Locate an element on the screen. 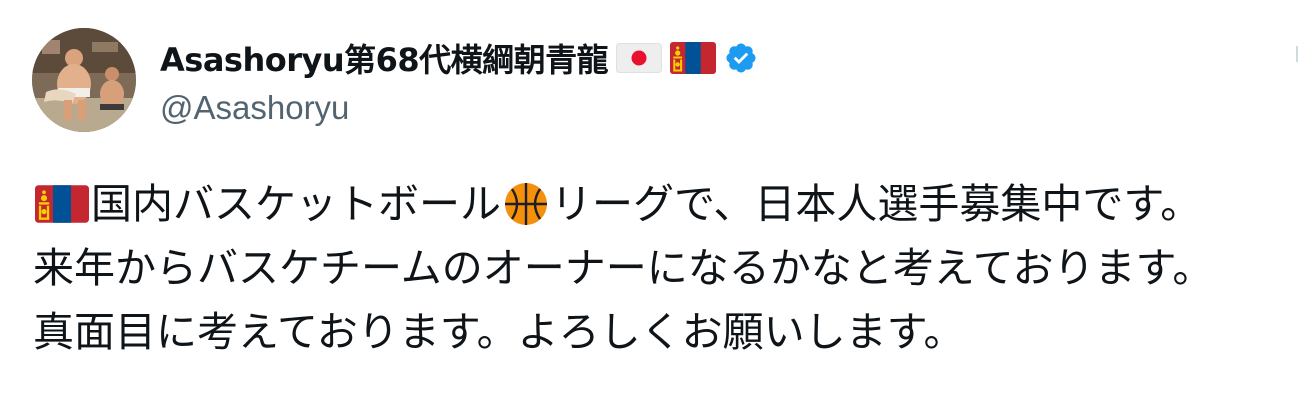 Image resolution: width=1300 pixels, height=409 pixels. avatar is located at coordinates (84, 80).